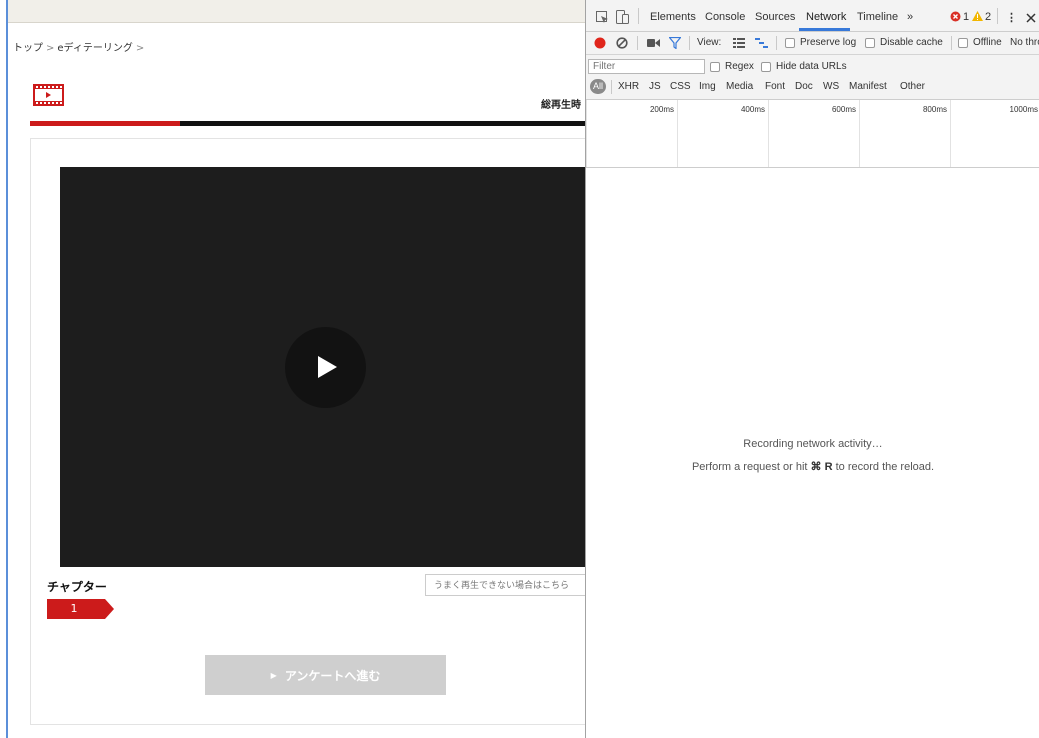 The width and height of the screenshot is (1039, 738). What do you see at coordinates (7, 369) in the screenshot?
I see `window-frame-edge` at bounding box center [7, 369].